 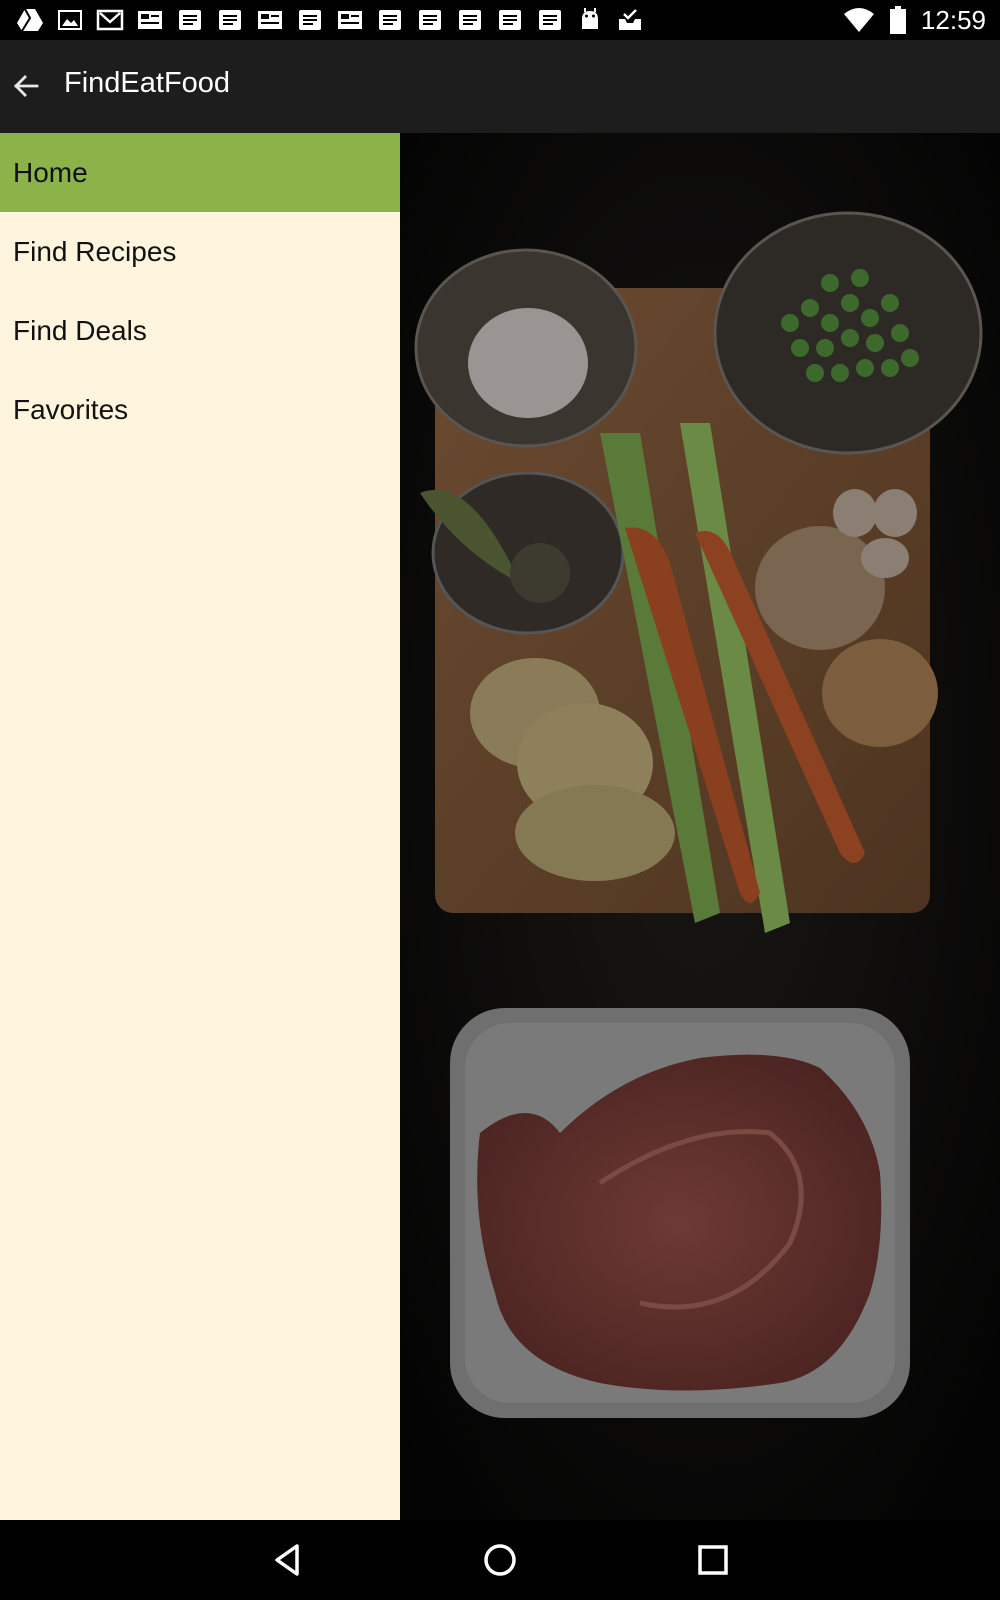 I want to click on notification-icons, so click(x=330, y=20).